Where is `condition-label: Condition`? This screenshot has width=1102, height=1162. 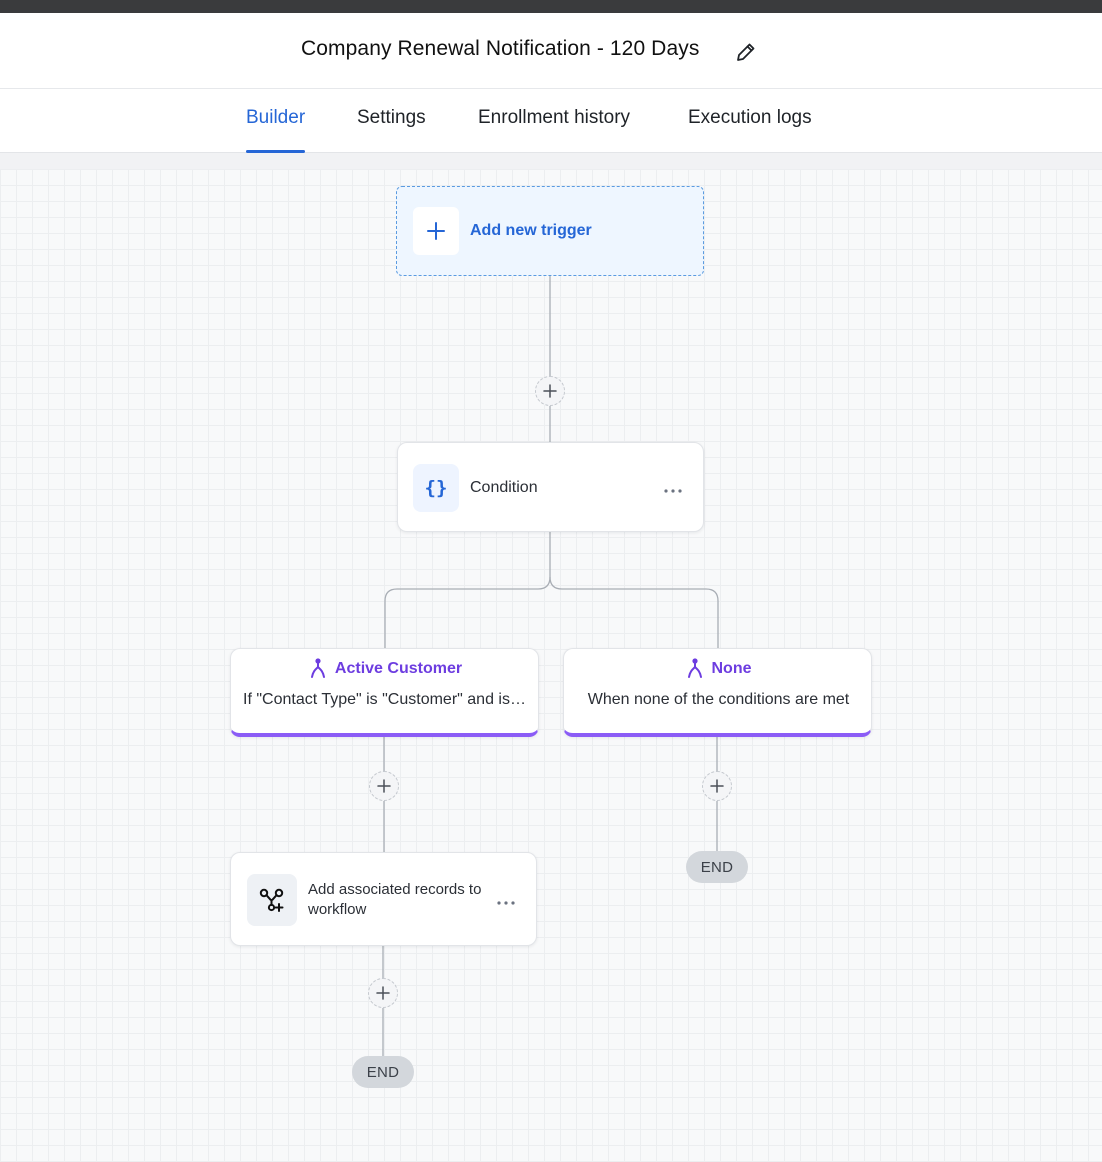 condition-label: Condition is located at coordinates (504, 487).